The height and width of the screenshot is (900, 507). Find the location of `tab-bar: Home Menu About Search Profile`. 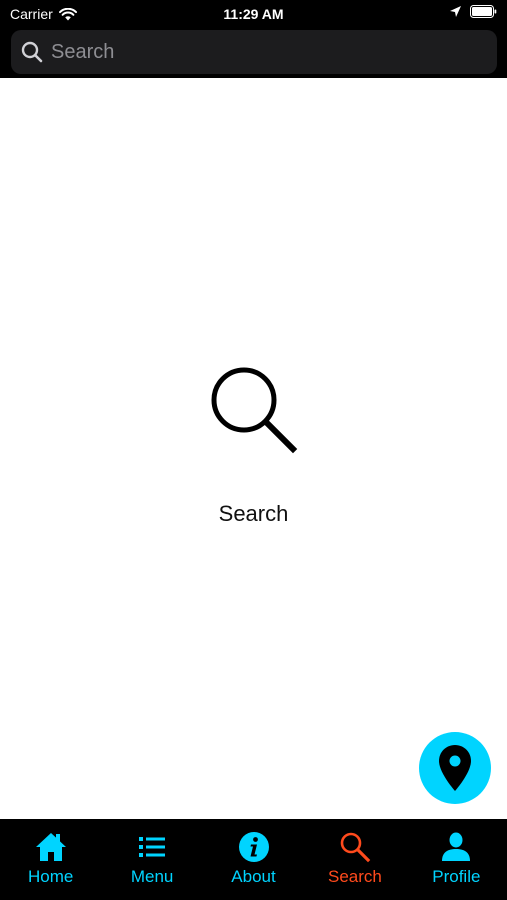

tab-bar: Home Menu About Search Profile is located at coordinates (253, 859).